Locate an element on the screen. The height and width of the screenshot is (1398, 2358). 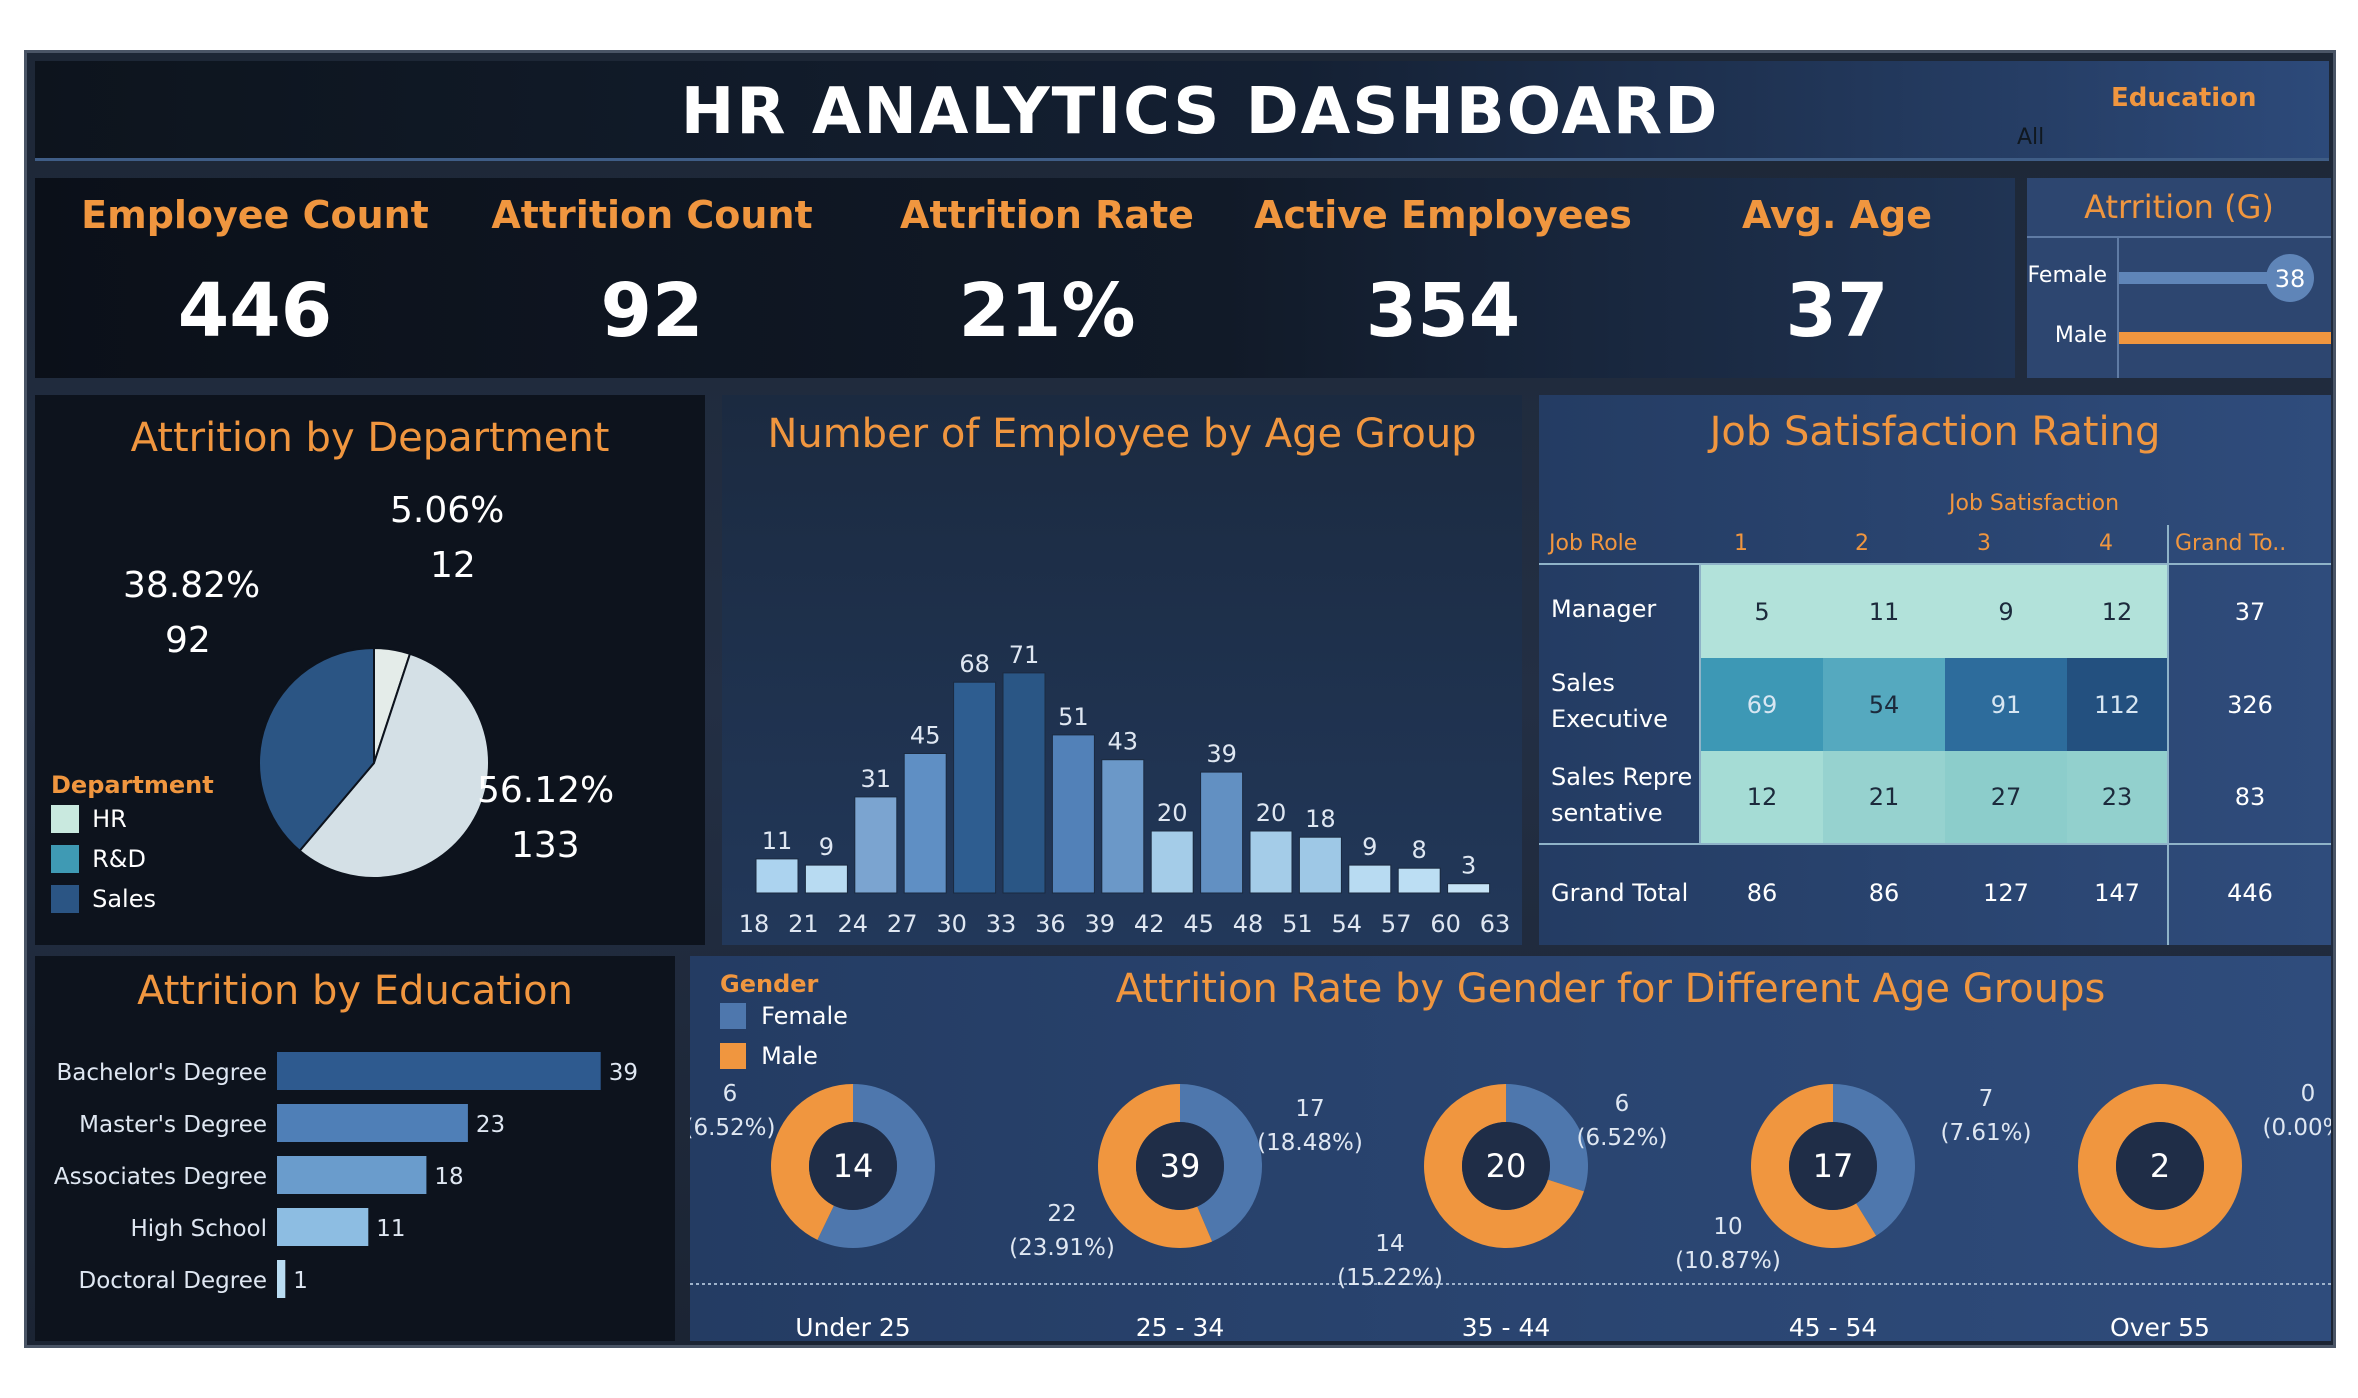
legend-swatch-hr is located at coordinates (65, 819).